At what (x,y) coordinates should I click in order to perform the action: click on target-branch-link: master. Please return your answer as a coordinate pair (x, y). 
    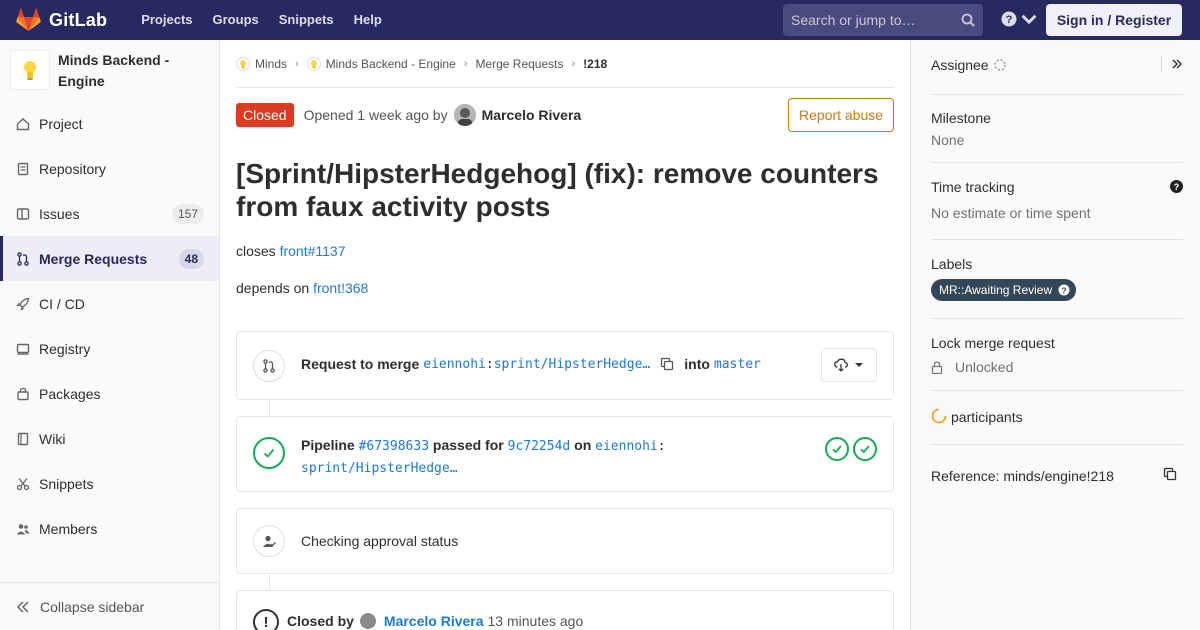
    Looking at the image, I should click on (737, 364).